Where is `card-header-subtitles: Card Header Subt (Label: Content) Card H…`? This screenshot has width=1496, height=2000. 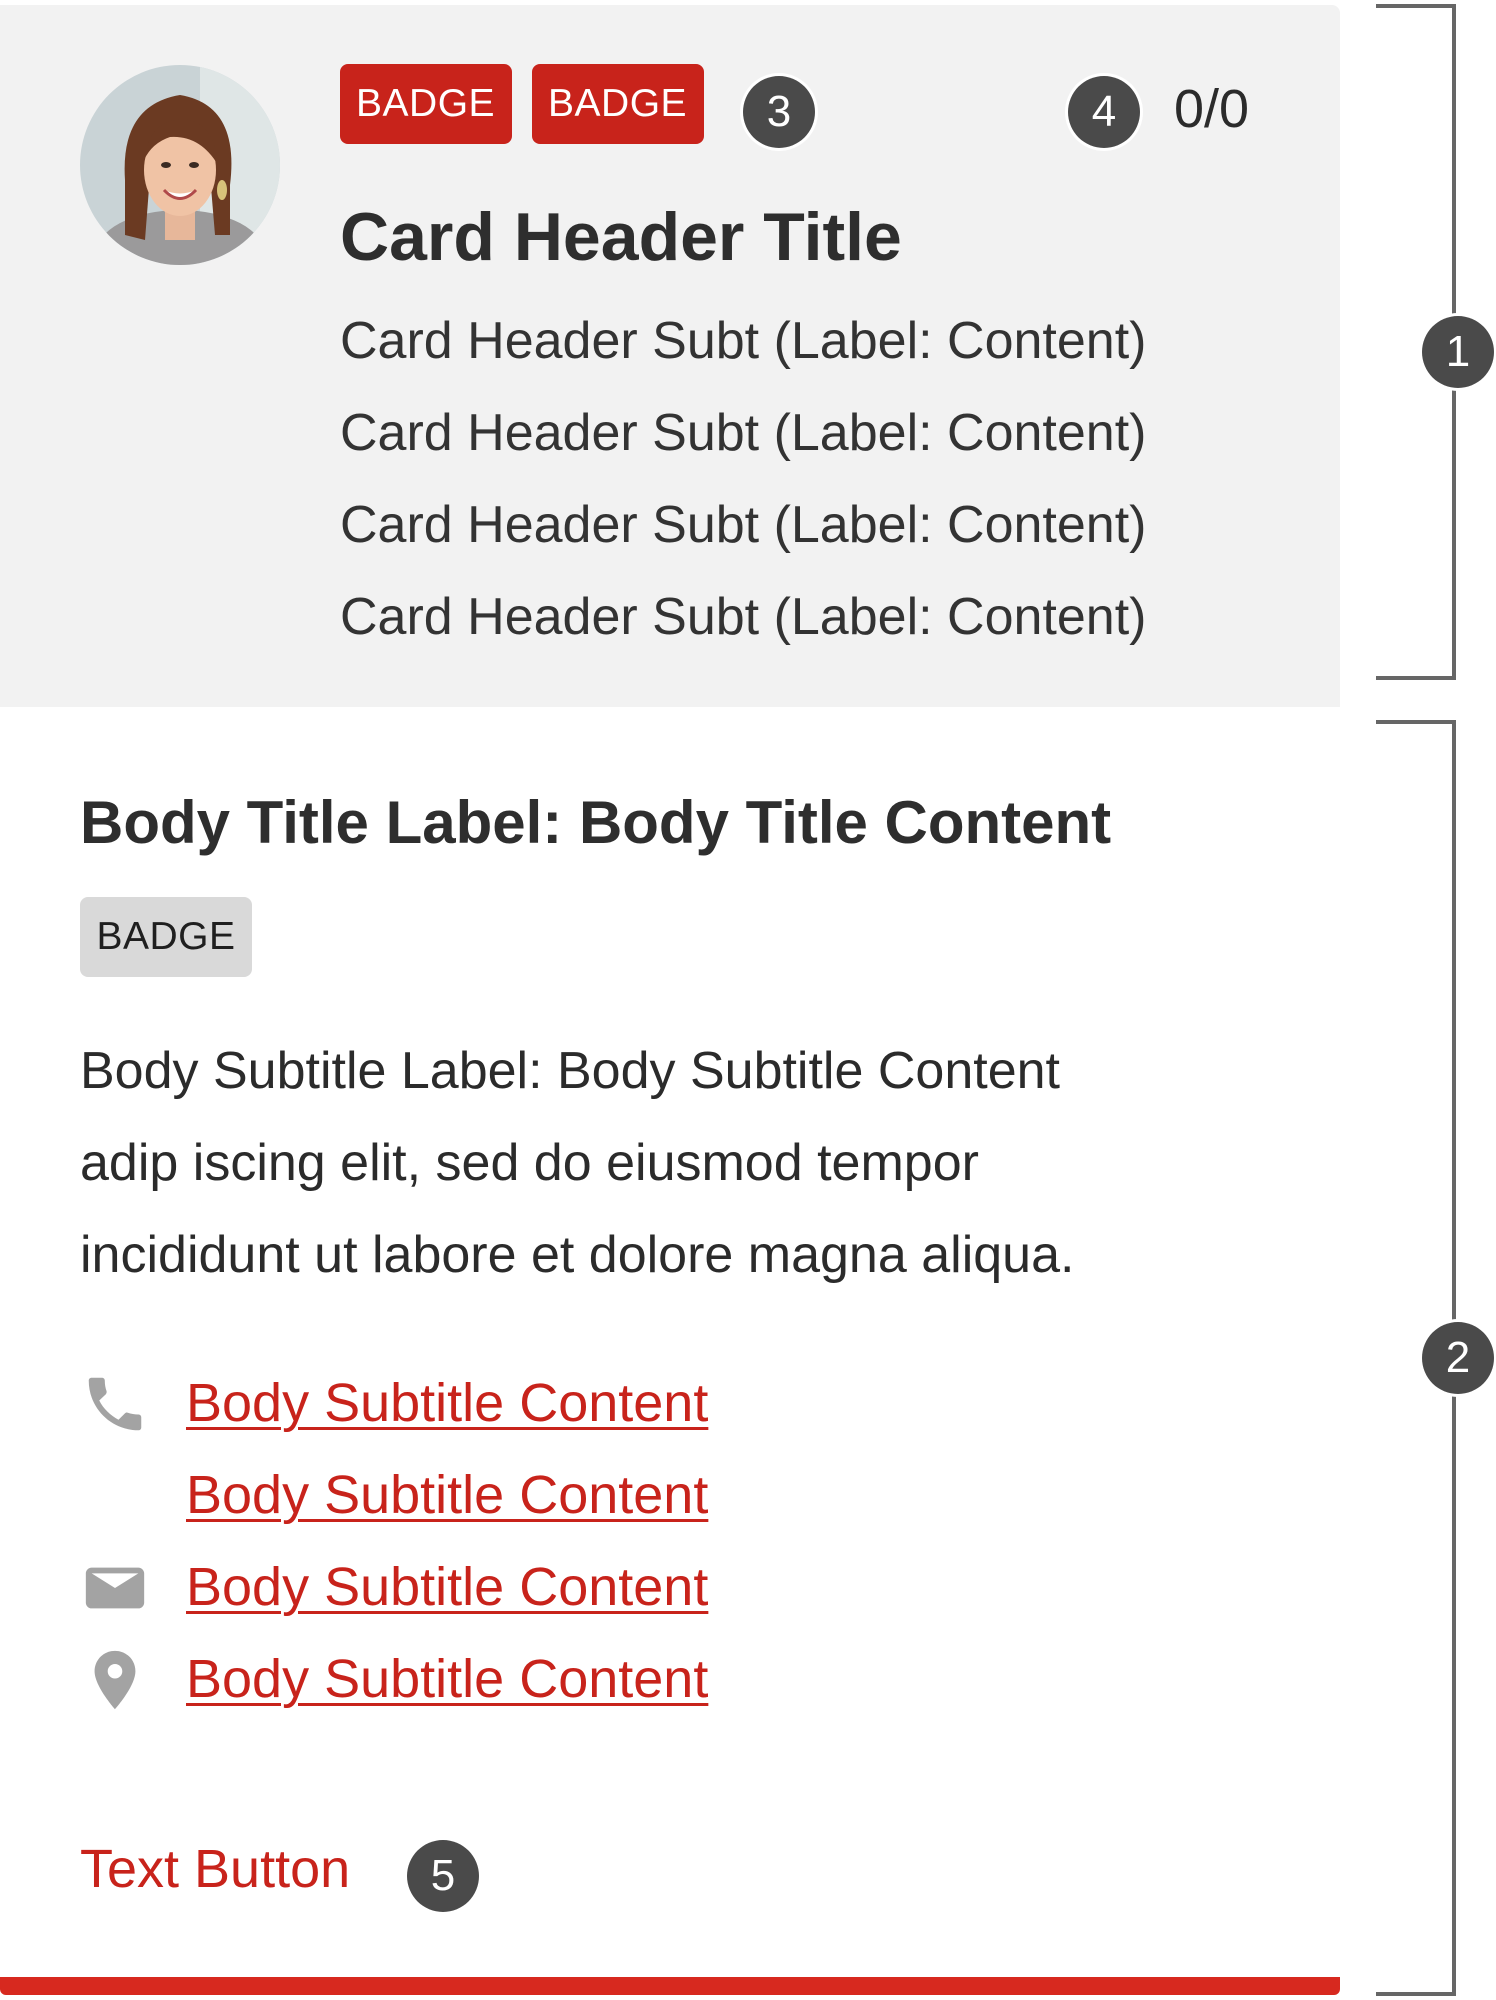
card-header-subtitles: Card Header Subt (Label: Content) Card H… is located at coordinates (743, 479).